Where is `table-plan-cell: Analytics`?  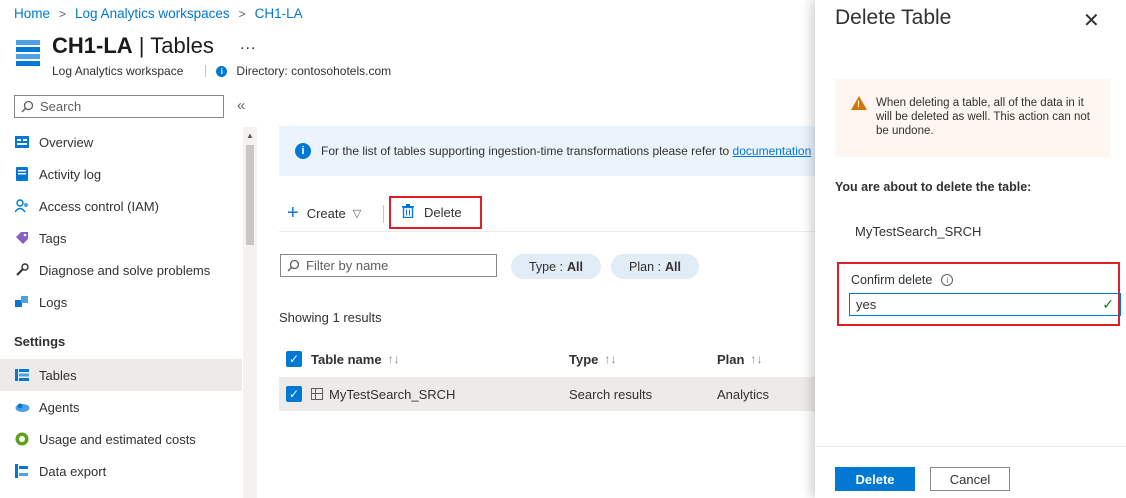
table-plan-cell: Analytics is located at coordinates (743, 394).